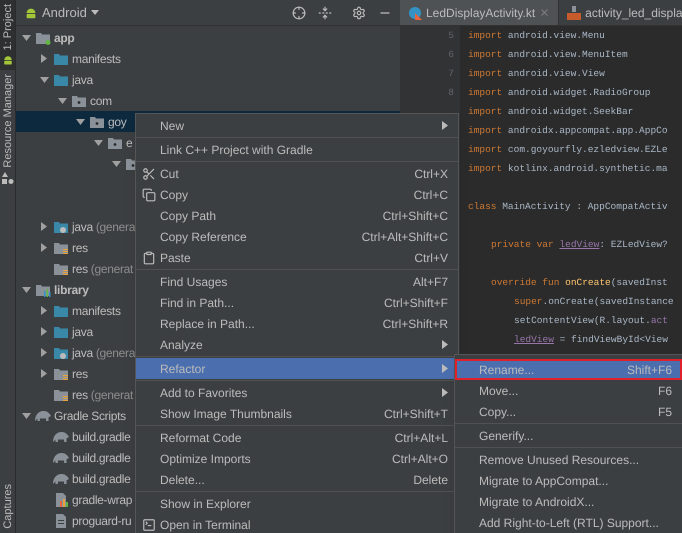 This screenshot has width=682, height=533. What do you see at coordinates (102, 500) in the screenshot?
I see `tree-label: gradle-wrap` at bounding box center [102, 500].